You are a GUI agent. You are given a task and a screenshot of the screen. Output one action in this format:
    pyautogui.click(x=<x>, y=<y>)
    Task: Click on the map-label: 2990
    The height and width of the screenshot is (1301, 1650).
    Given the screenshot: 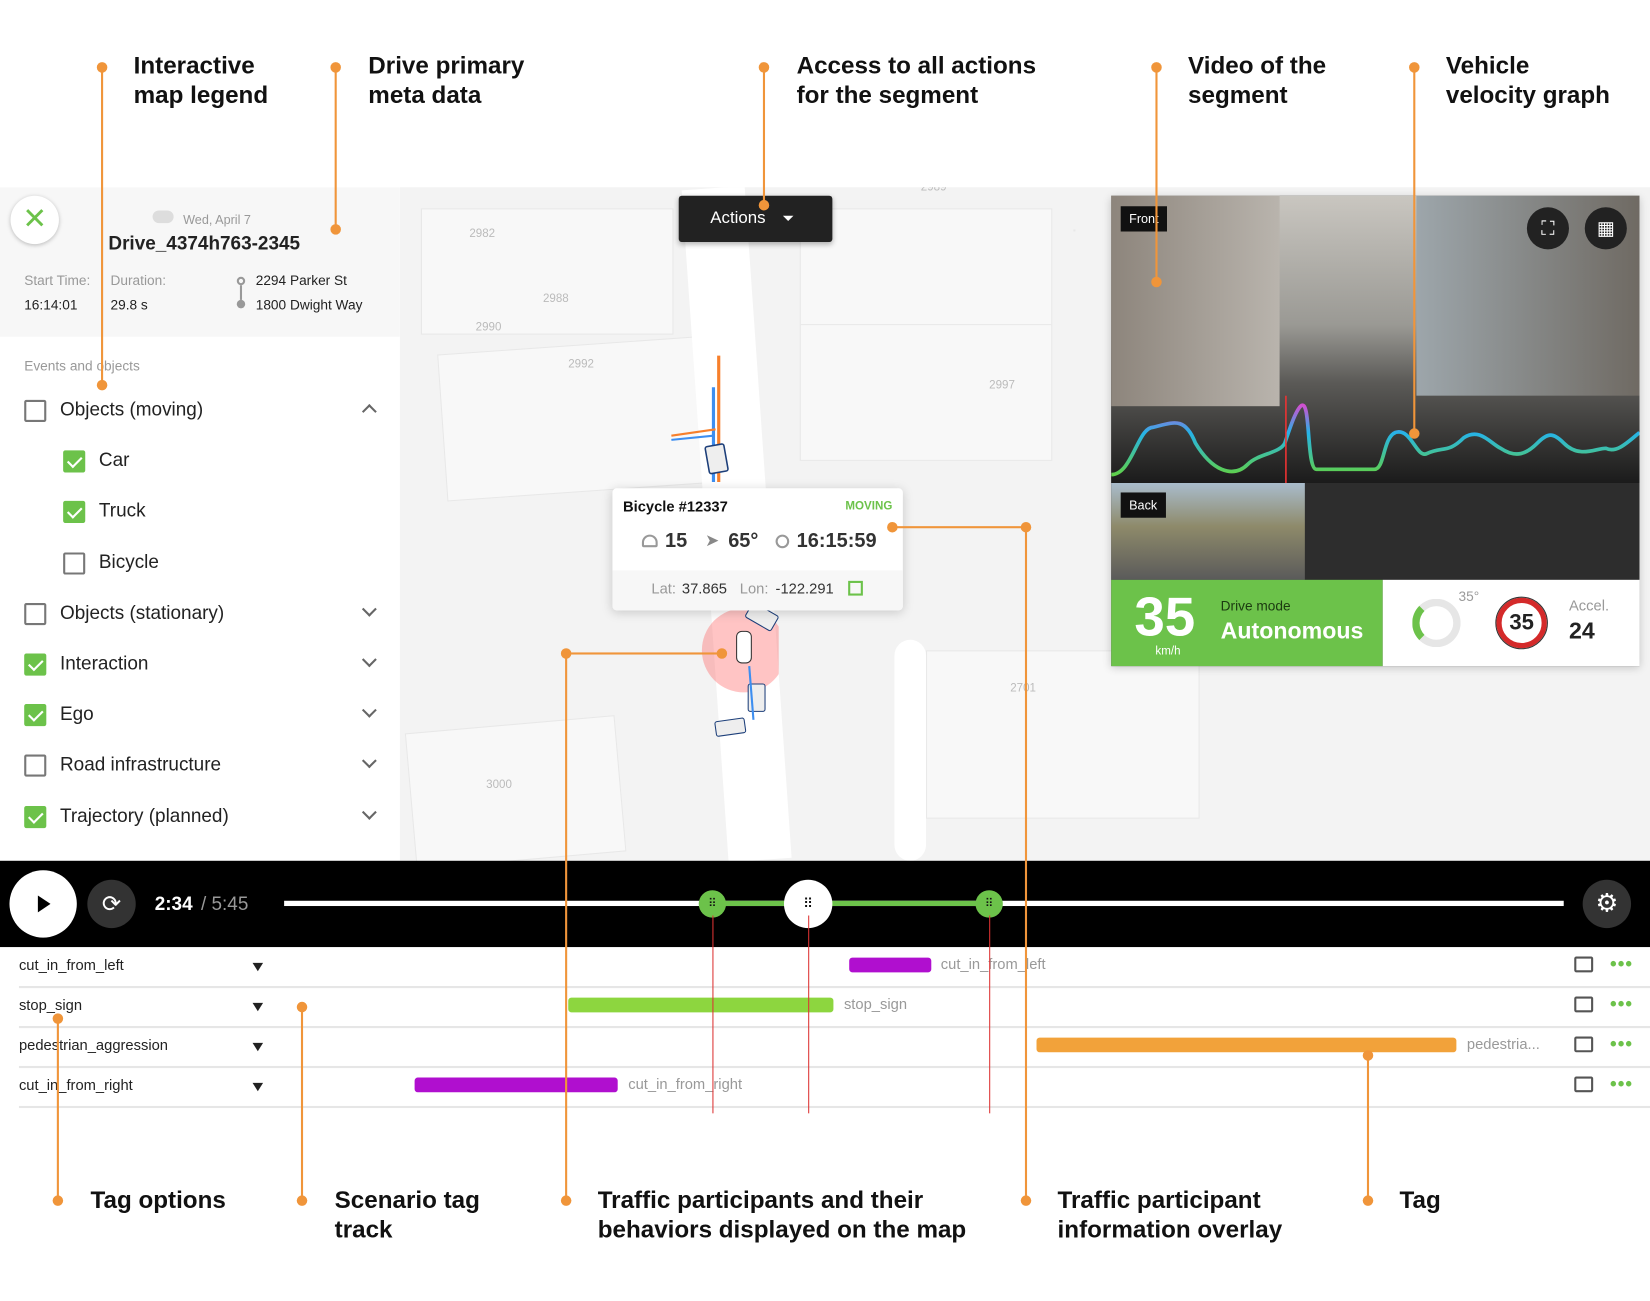 What is the action you would take?
    pyautogui.click(x=488, y=327)
    